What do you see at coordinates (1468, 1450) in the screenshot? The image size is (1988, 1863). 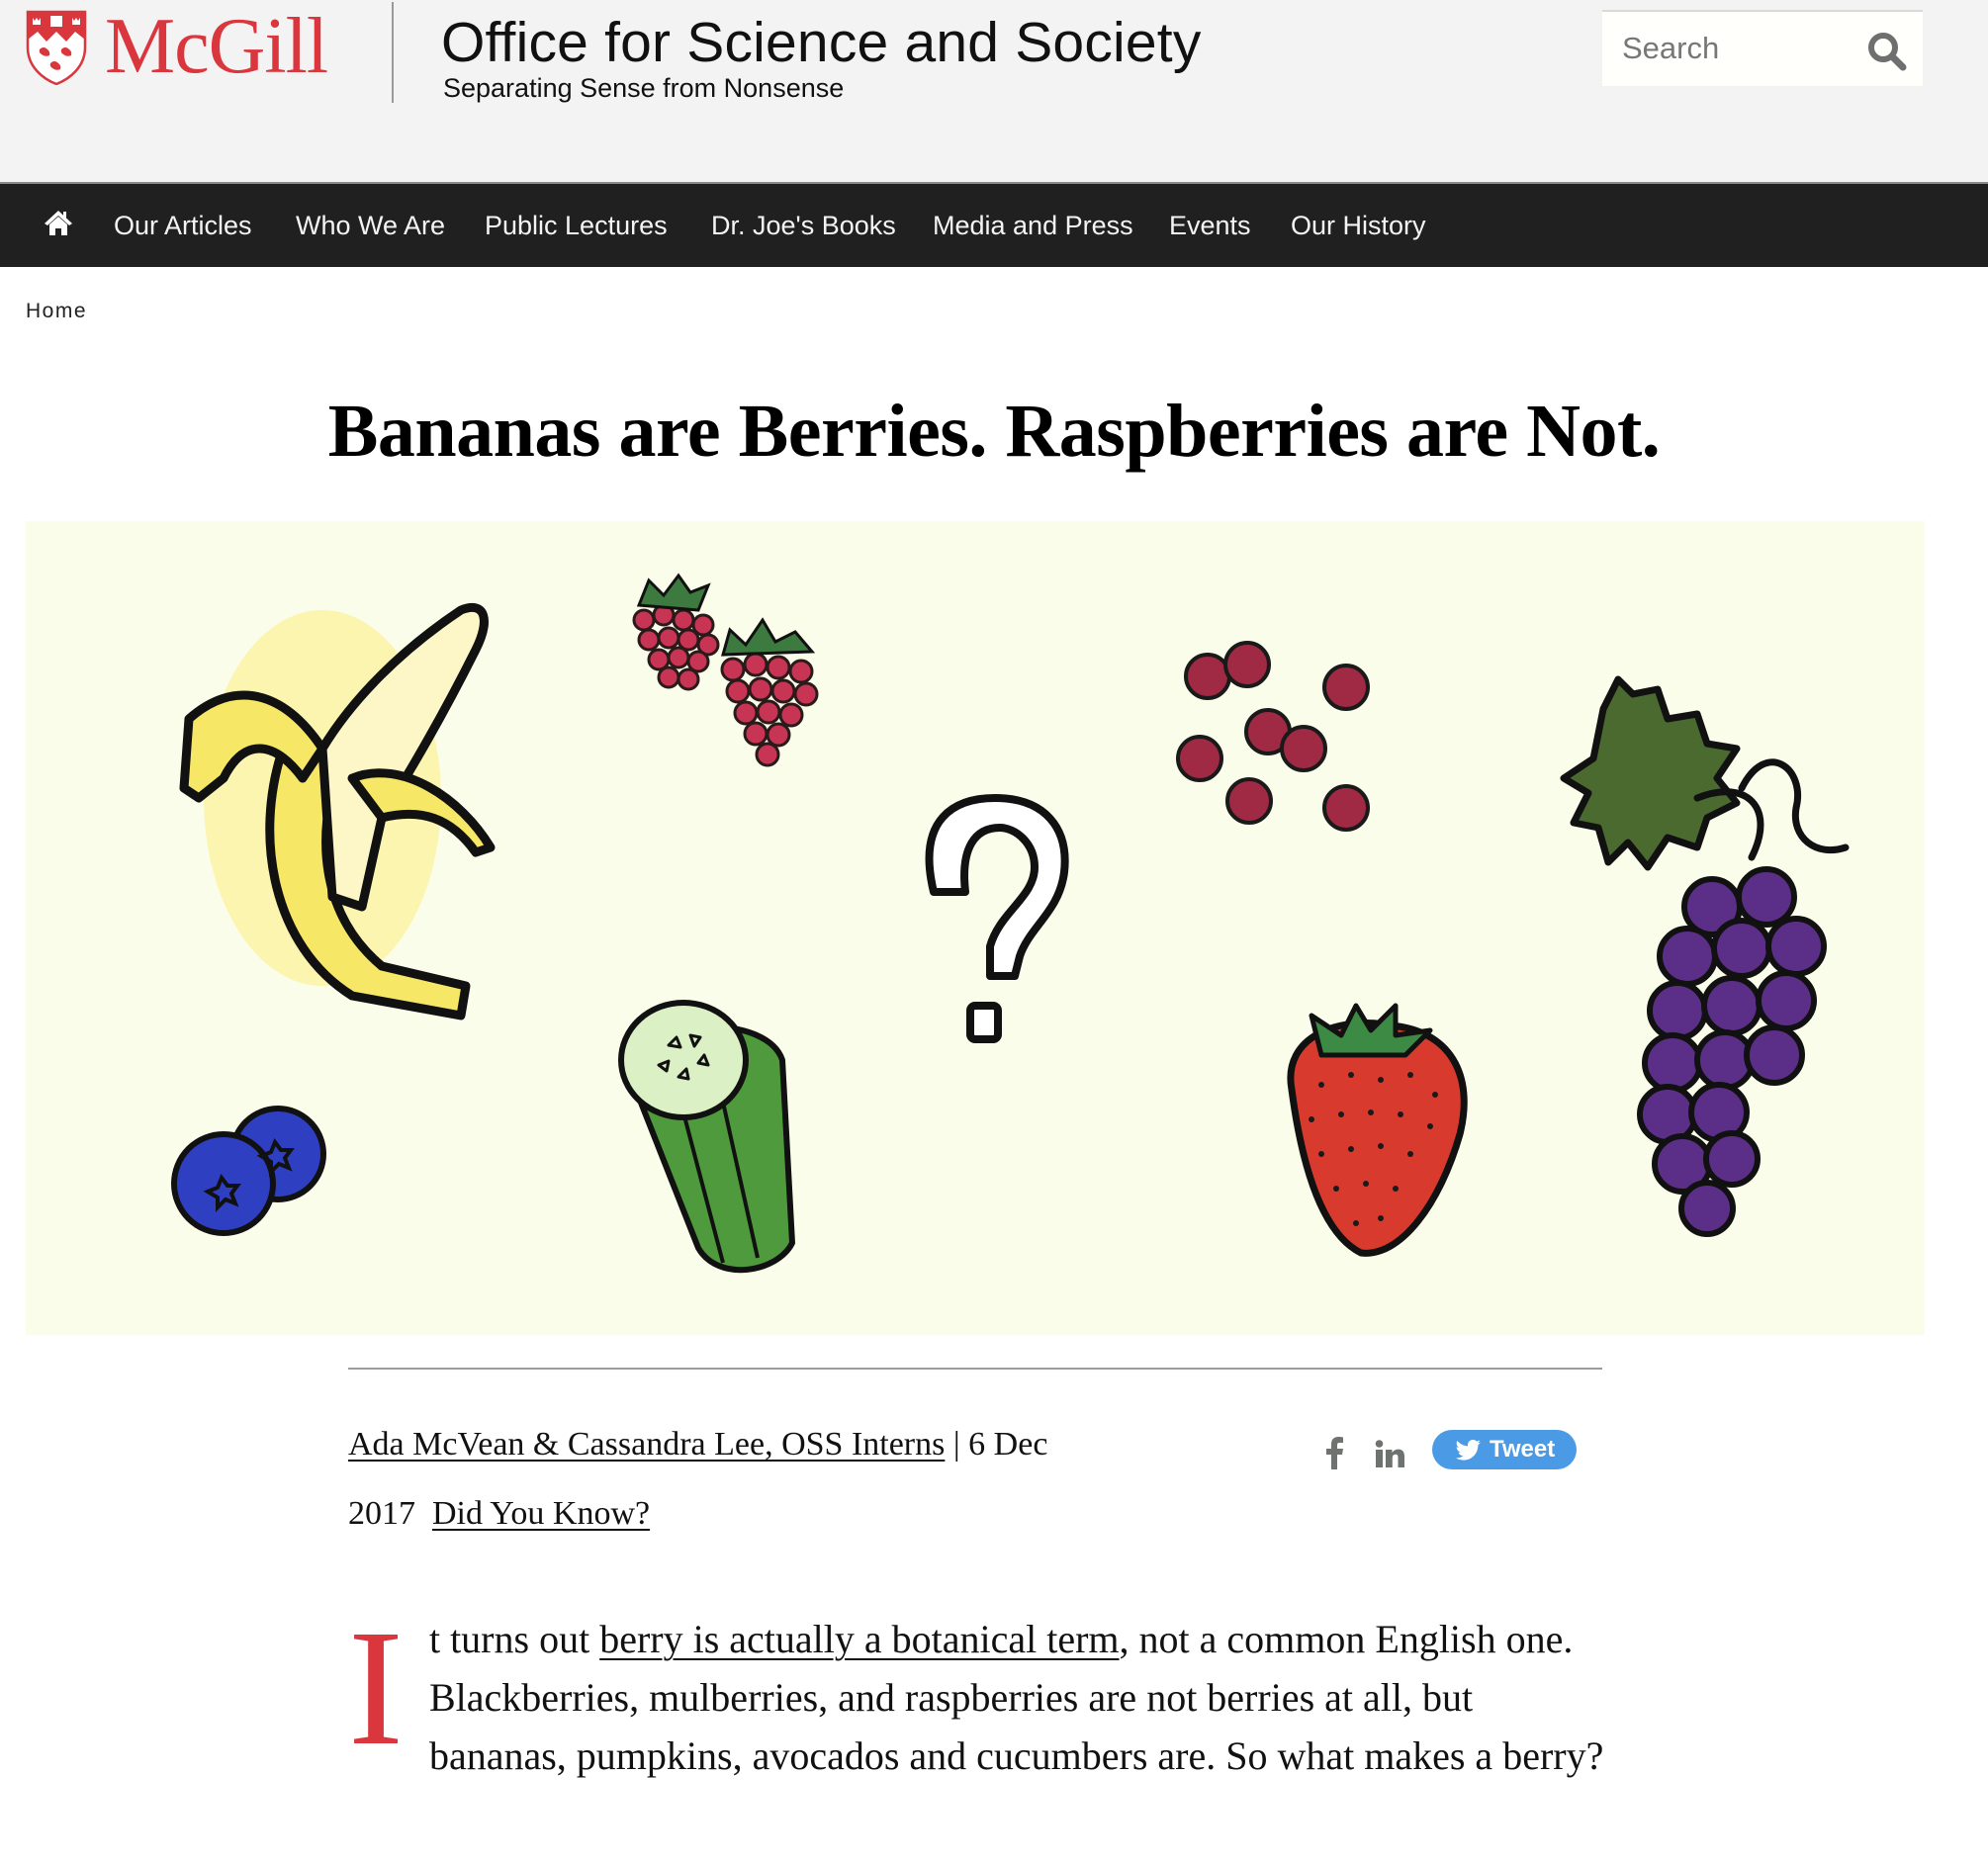 I see `twitter-bird-icon` at bounding box center [1468, 1450].